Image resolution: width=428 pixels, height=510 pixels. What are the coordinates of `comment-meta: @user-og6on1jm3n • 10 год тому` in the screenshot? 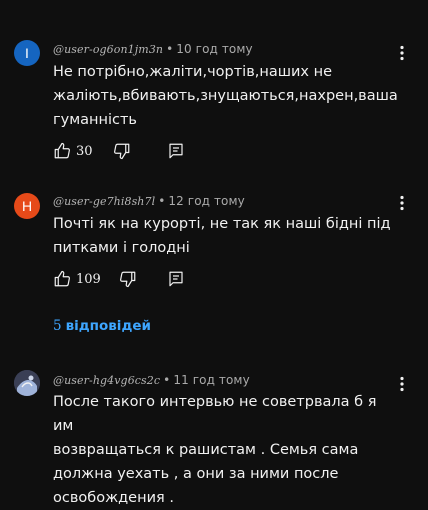 It's located at (153, 49).